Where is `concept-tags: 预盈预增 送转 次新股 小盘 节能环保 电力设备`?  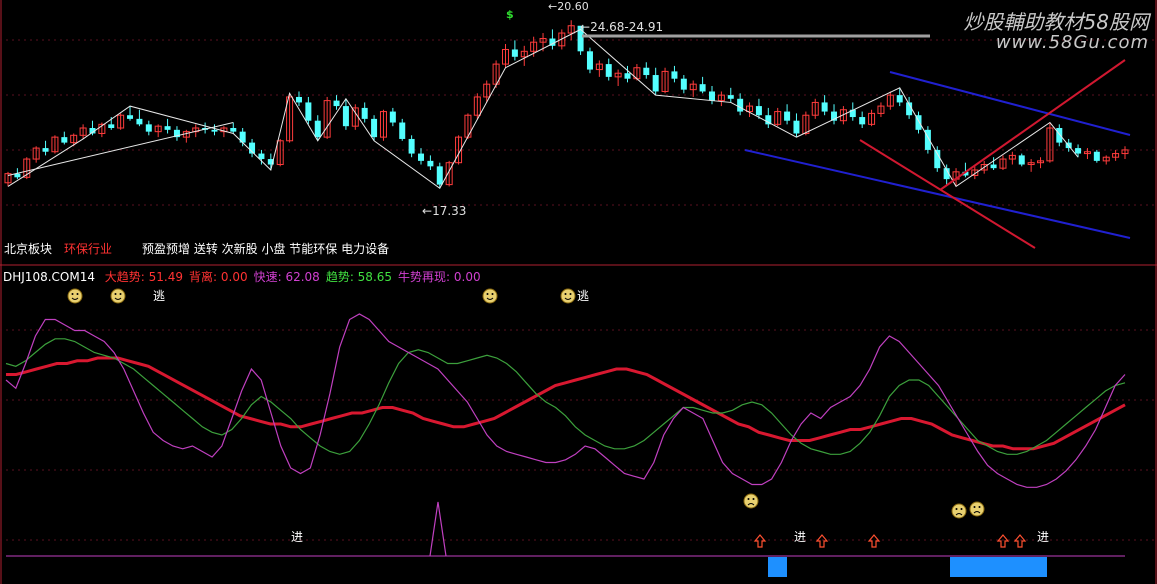
concept-tags: 预盈预增 送转 次新股 小盘 节能环保 电力设备 is located at coordinates (266, 249).